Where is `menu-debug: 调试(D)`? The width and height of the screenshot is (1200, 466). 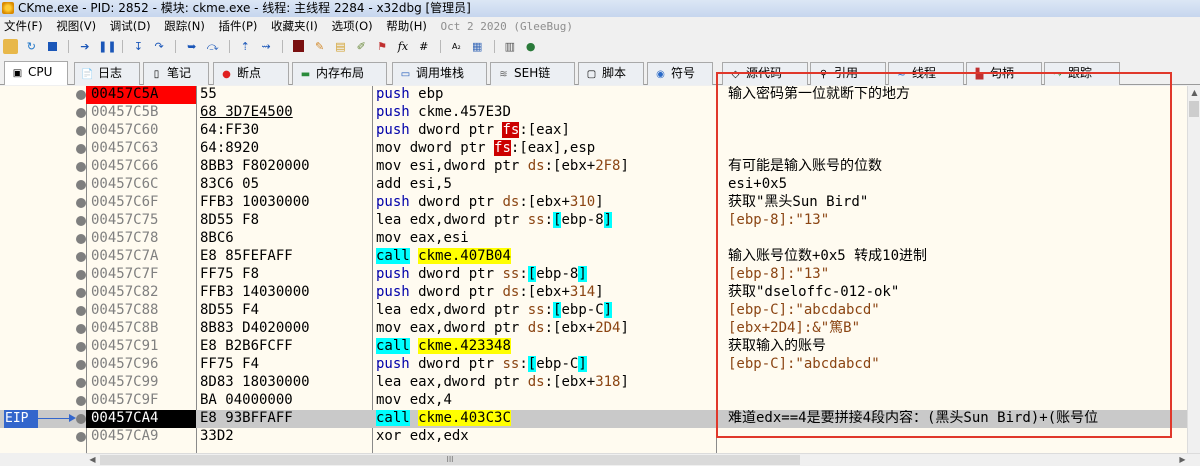 menu-debug: 调试(D) is located at coordinates (131, 26).